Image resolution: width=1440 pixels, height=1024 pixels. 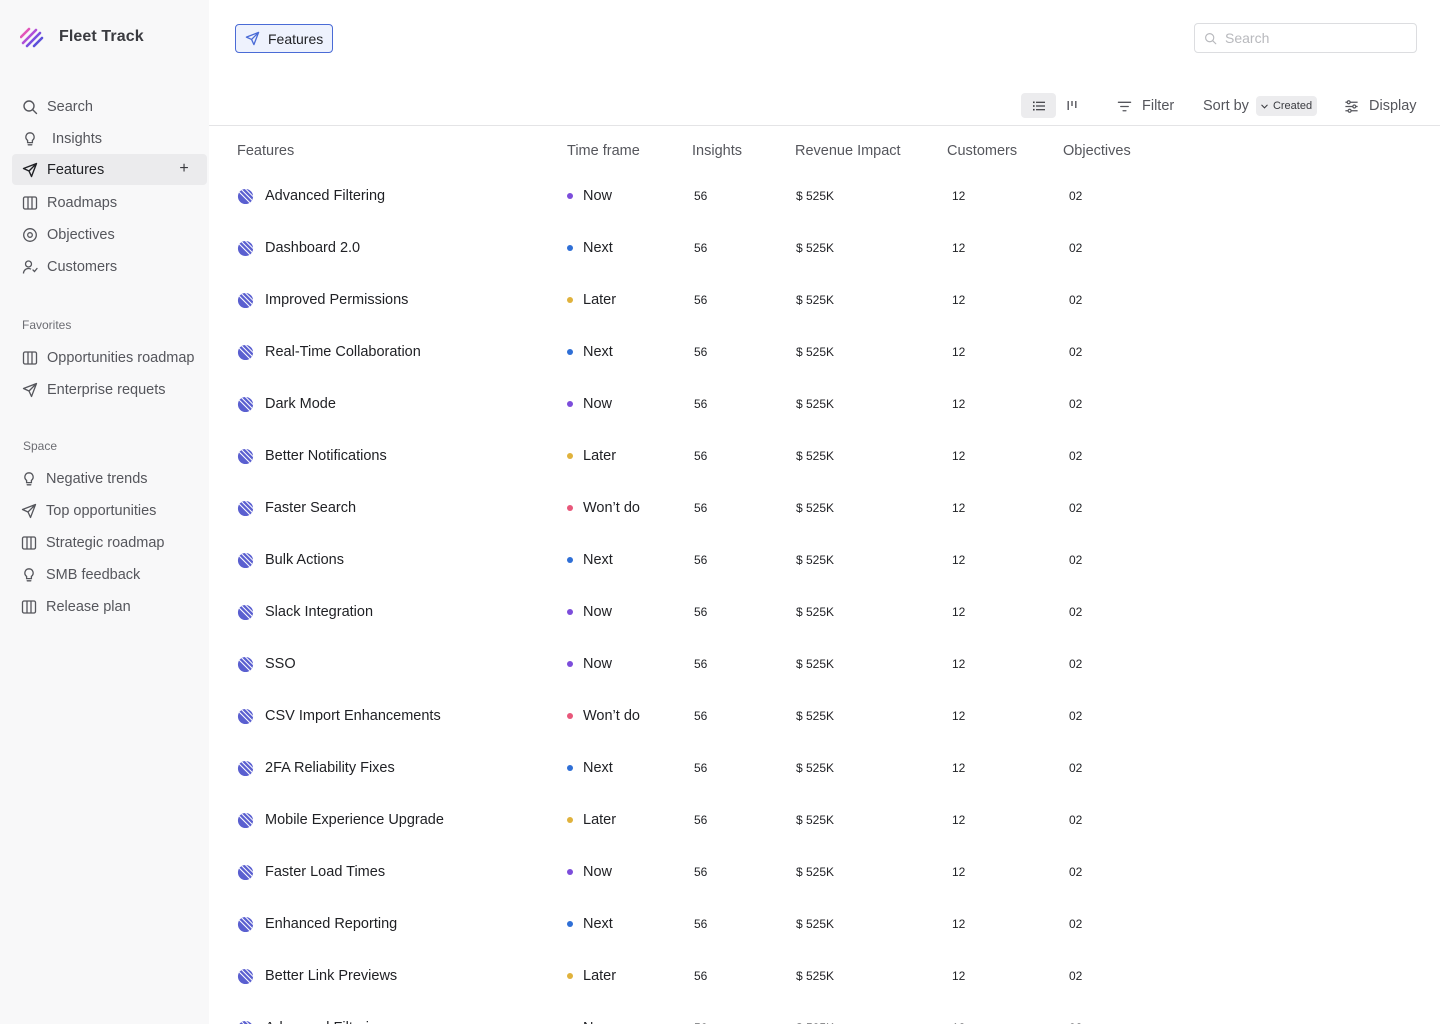 What do you see at coordinates (101, 510) in the screenshot?
I see `sidebar-item-label: Top opportunities` at bounding box center [101, 510].